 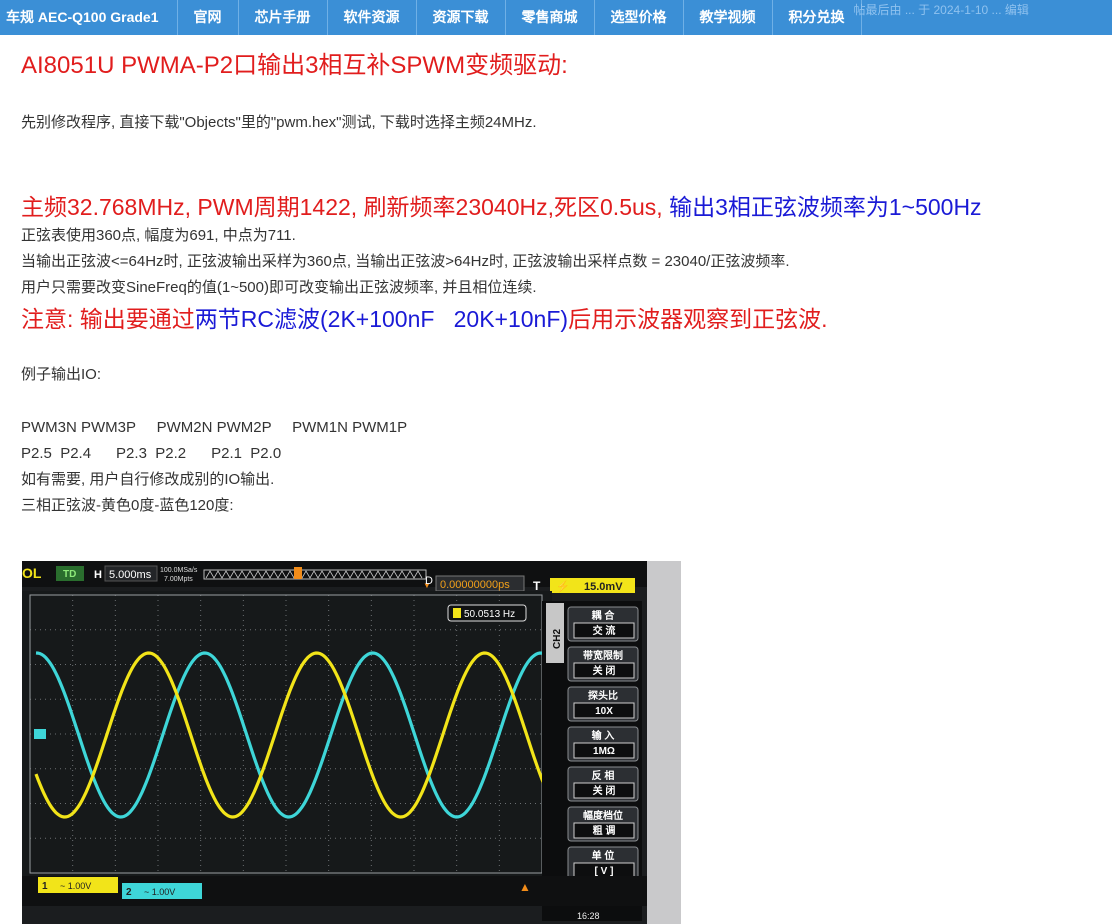 I want to click on scope-menu-label: 带宽限制, so click(x=603, y=655).